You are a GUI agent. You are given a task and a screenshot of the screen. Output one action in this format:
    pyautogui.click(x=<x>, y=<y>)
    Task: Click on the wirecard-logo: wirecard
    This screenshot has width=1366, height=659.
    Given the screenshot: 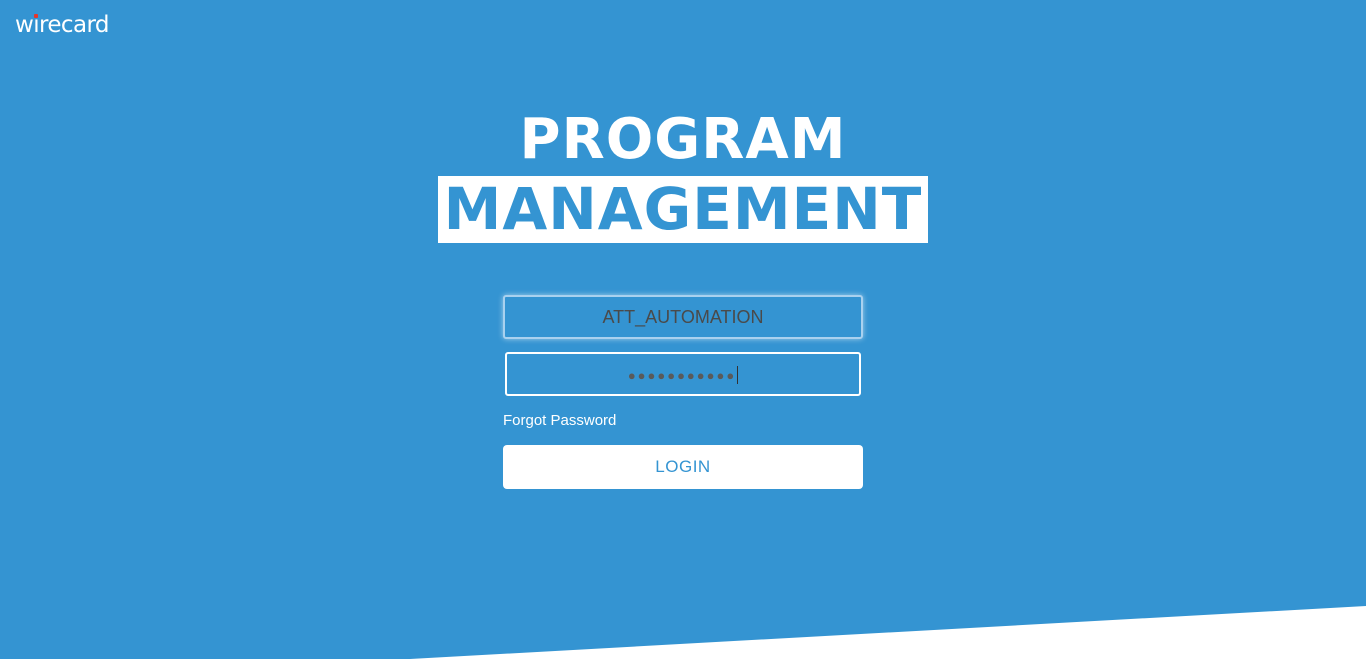 What is the action you would take?
    pyautogui.click(x=62, y=25)
    